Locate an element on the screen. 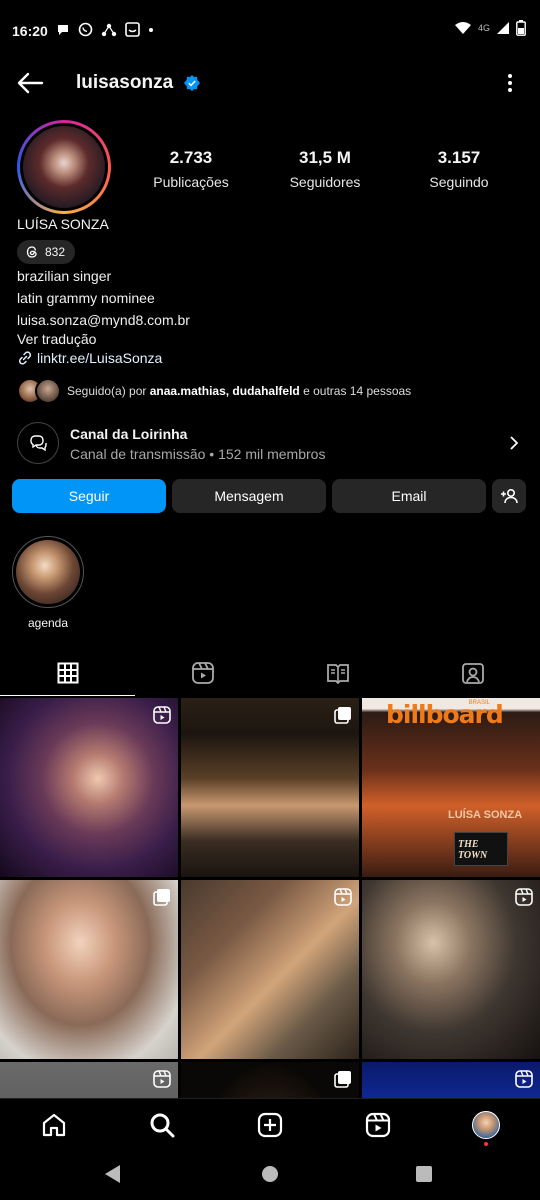 The image size is (540, 1200). connection-icon is located at coordinates (109, 29).